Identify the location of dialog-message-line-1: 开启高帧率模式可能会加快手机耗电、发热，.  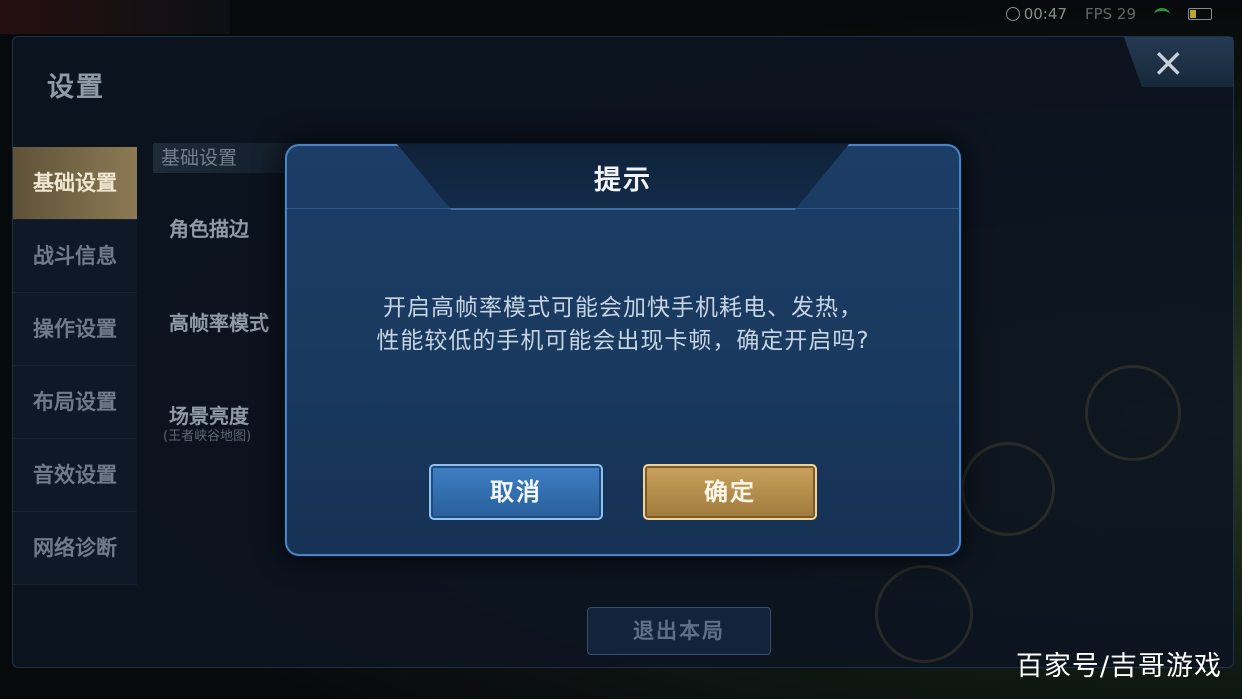
(623, 308).